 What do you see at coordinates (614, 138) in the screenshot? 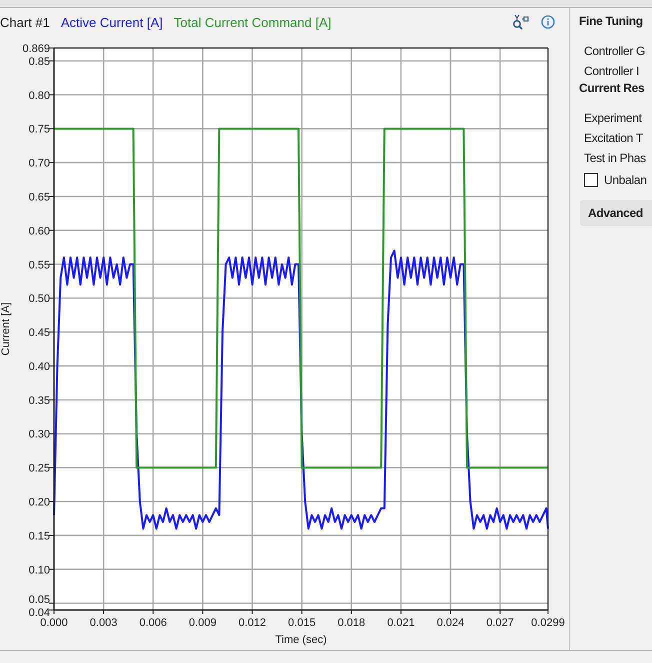
I see `setting-label: Excitation T` at bounding box center [614, 138].